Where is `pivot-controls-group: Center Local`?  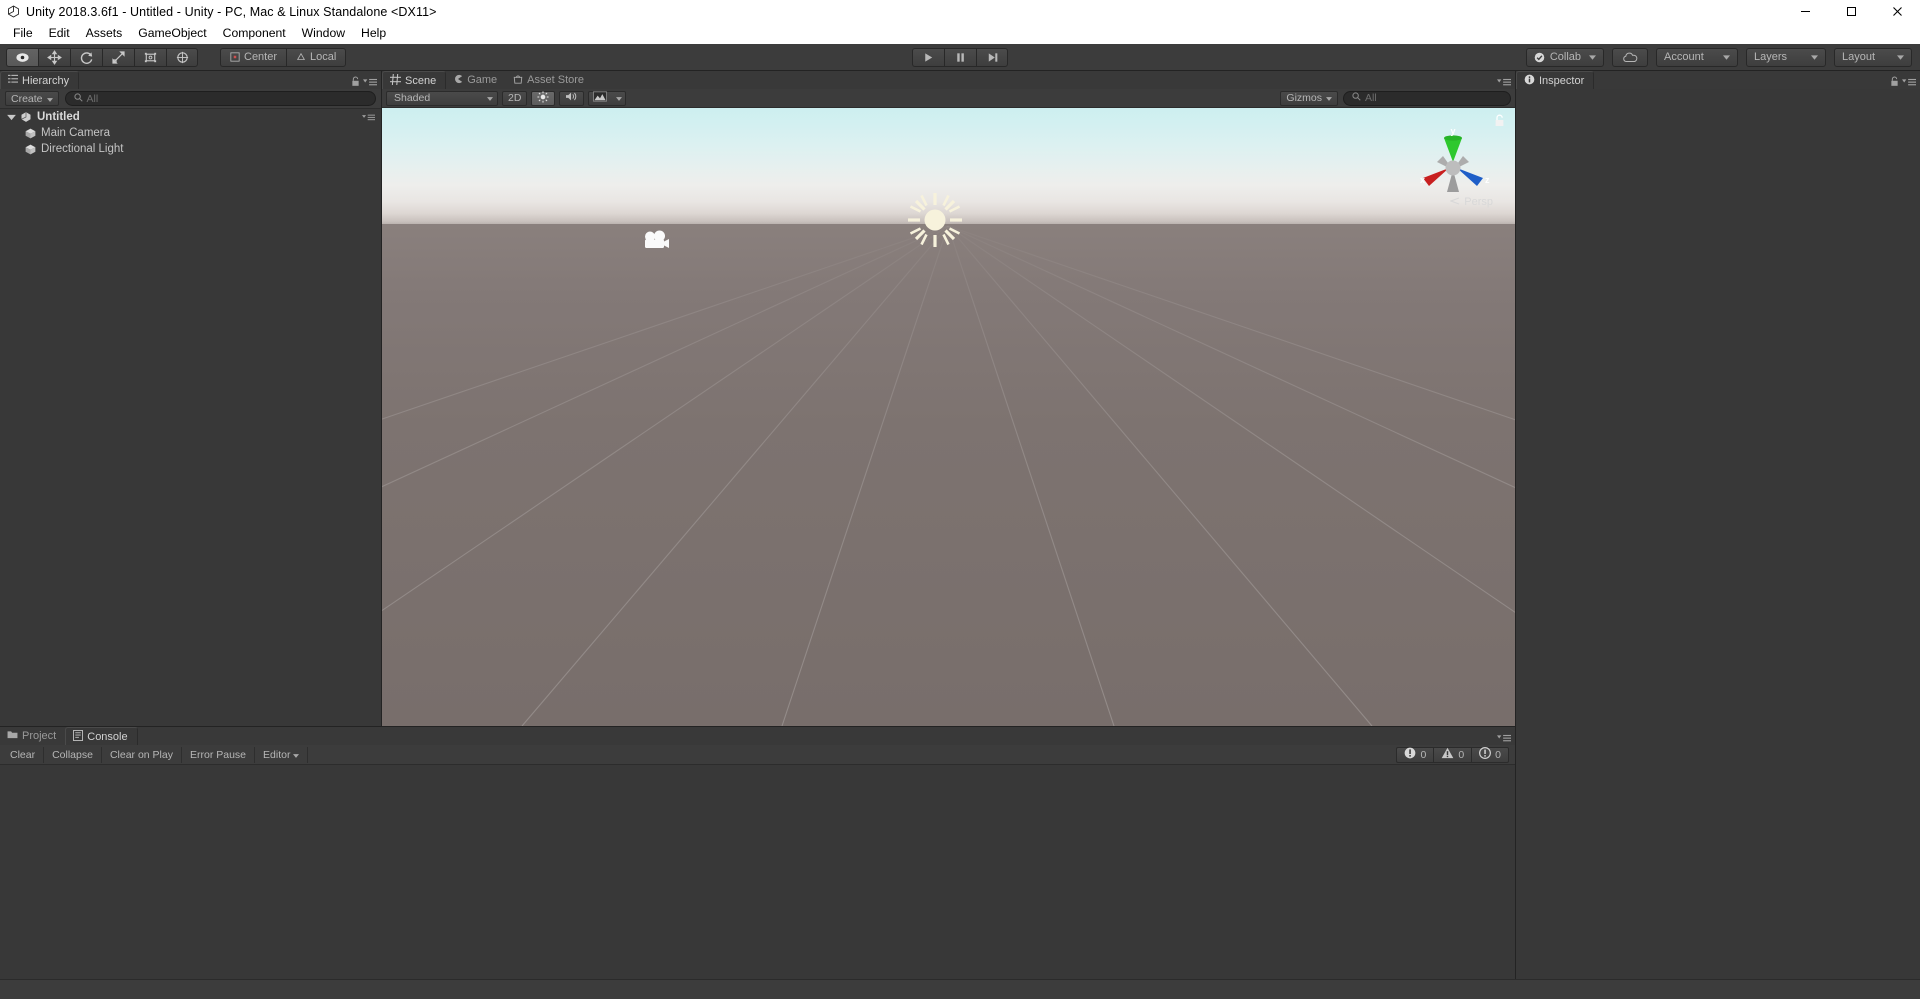 pivot-controls-group: Center Local is located at coordinates (283, 57).